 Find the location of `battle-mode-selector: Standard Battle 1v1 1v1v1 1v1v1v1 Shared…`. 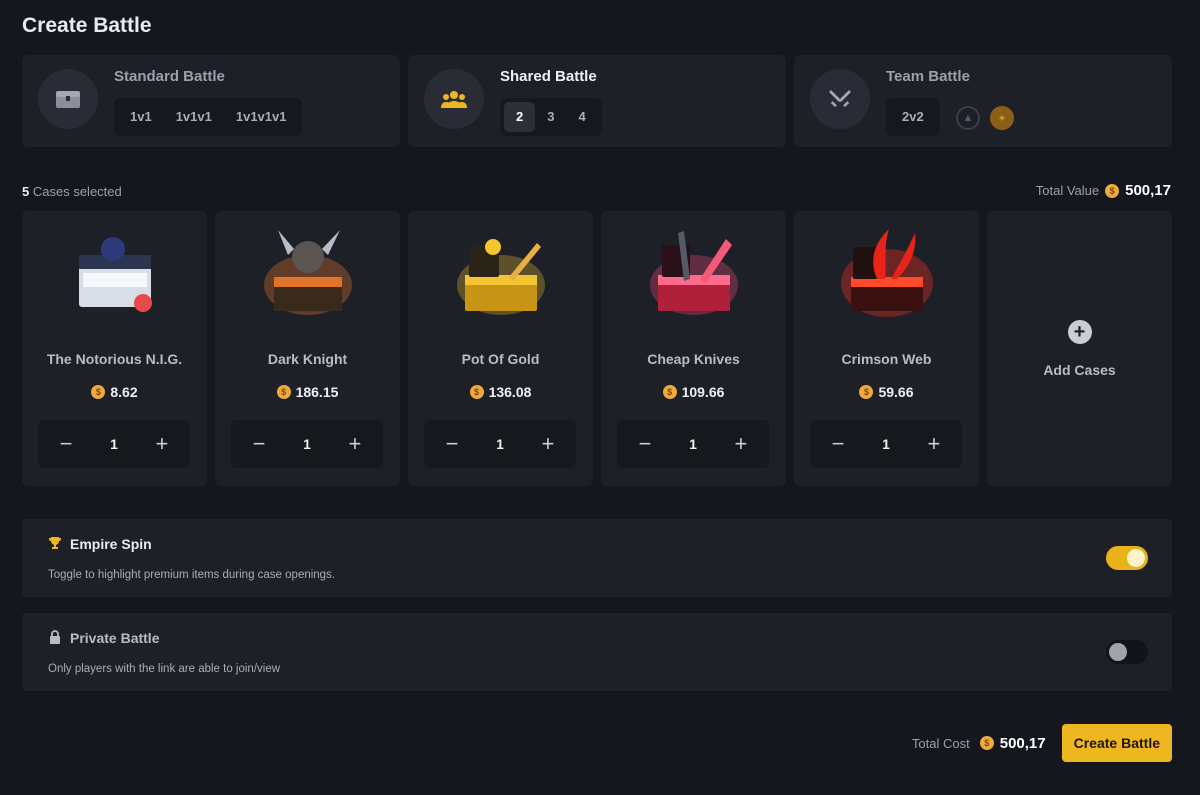

battle-mode-selector: Standard Battle 1v1 1v1v1 1v1v1v1 Shared… is located at coordinates (597, 101).